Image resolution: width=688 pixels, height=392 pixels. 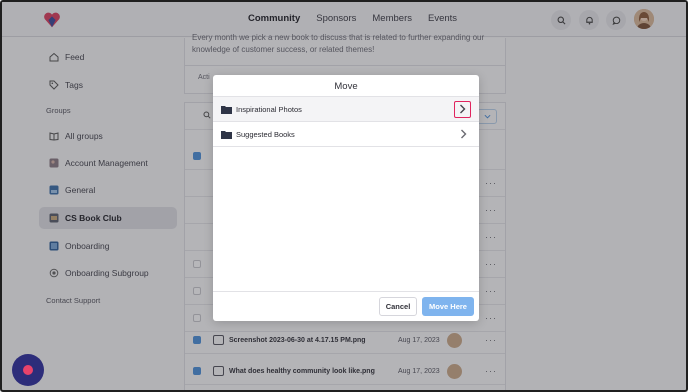 I want to click on move-here-button: Move Here, so click(x=448, y=306).